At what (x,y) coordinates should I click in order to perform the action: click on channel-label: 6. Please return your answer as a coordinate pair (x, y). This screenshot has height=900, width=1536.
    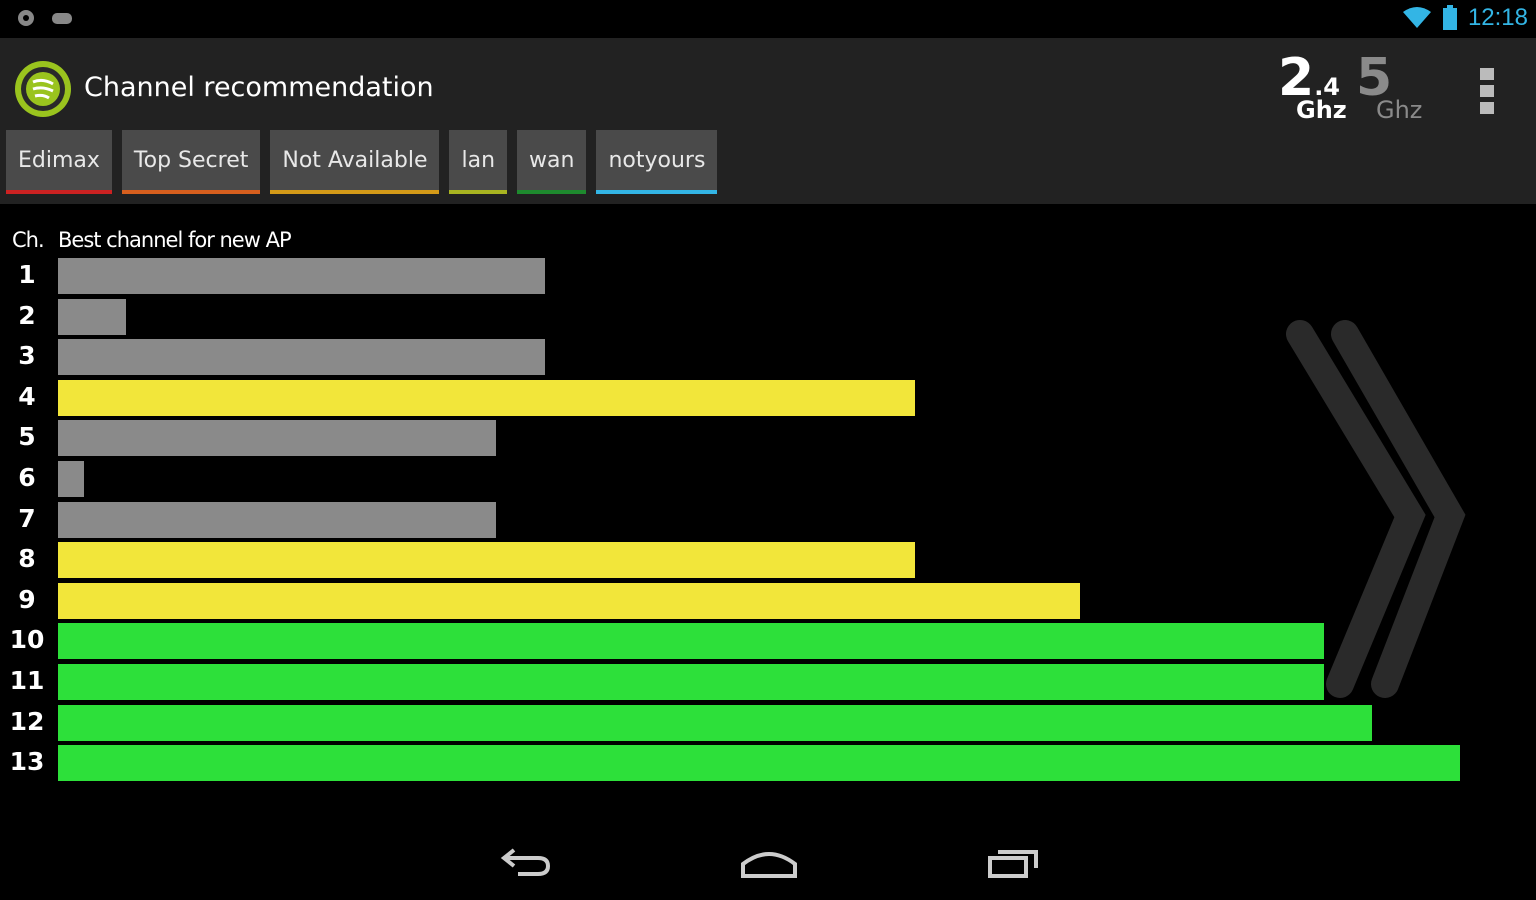
    Looking at the image, I should click on (27, 477).